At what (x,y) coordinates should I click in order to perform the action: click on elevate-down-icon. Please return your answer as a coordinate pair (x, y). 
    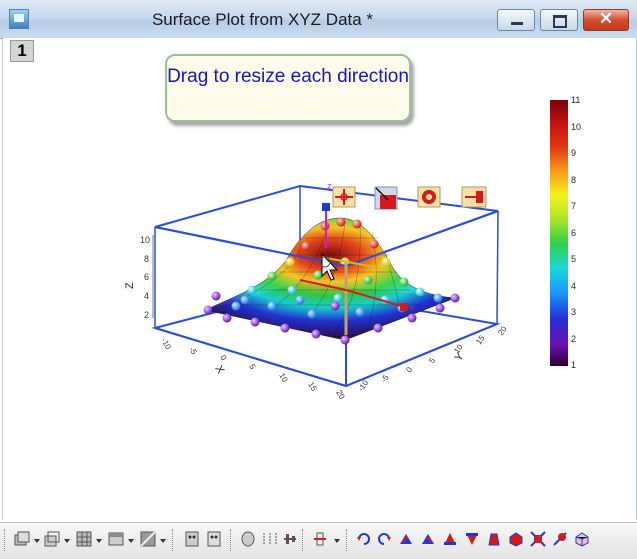
    Looking at the image, I should click on (472, 539).